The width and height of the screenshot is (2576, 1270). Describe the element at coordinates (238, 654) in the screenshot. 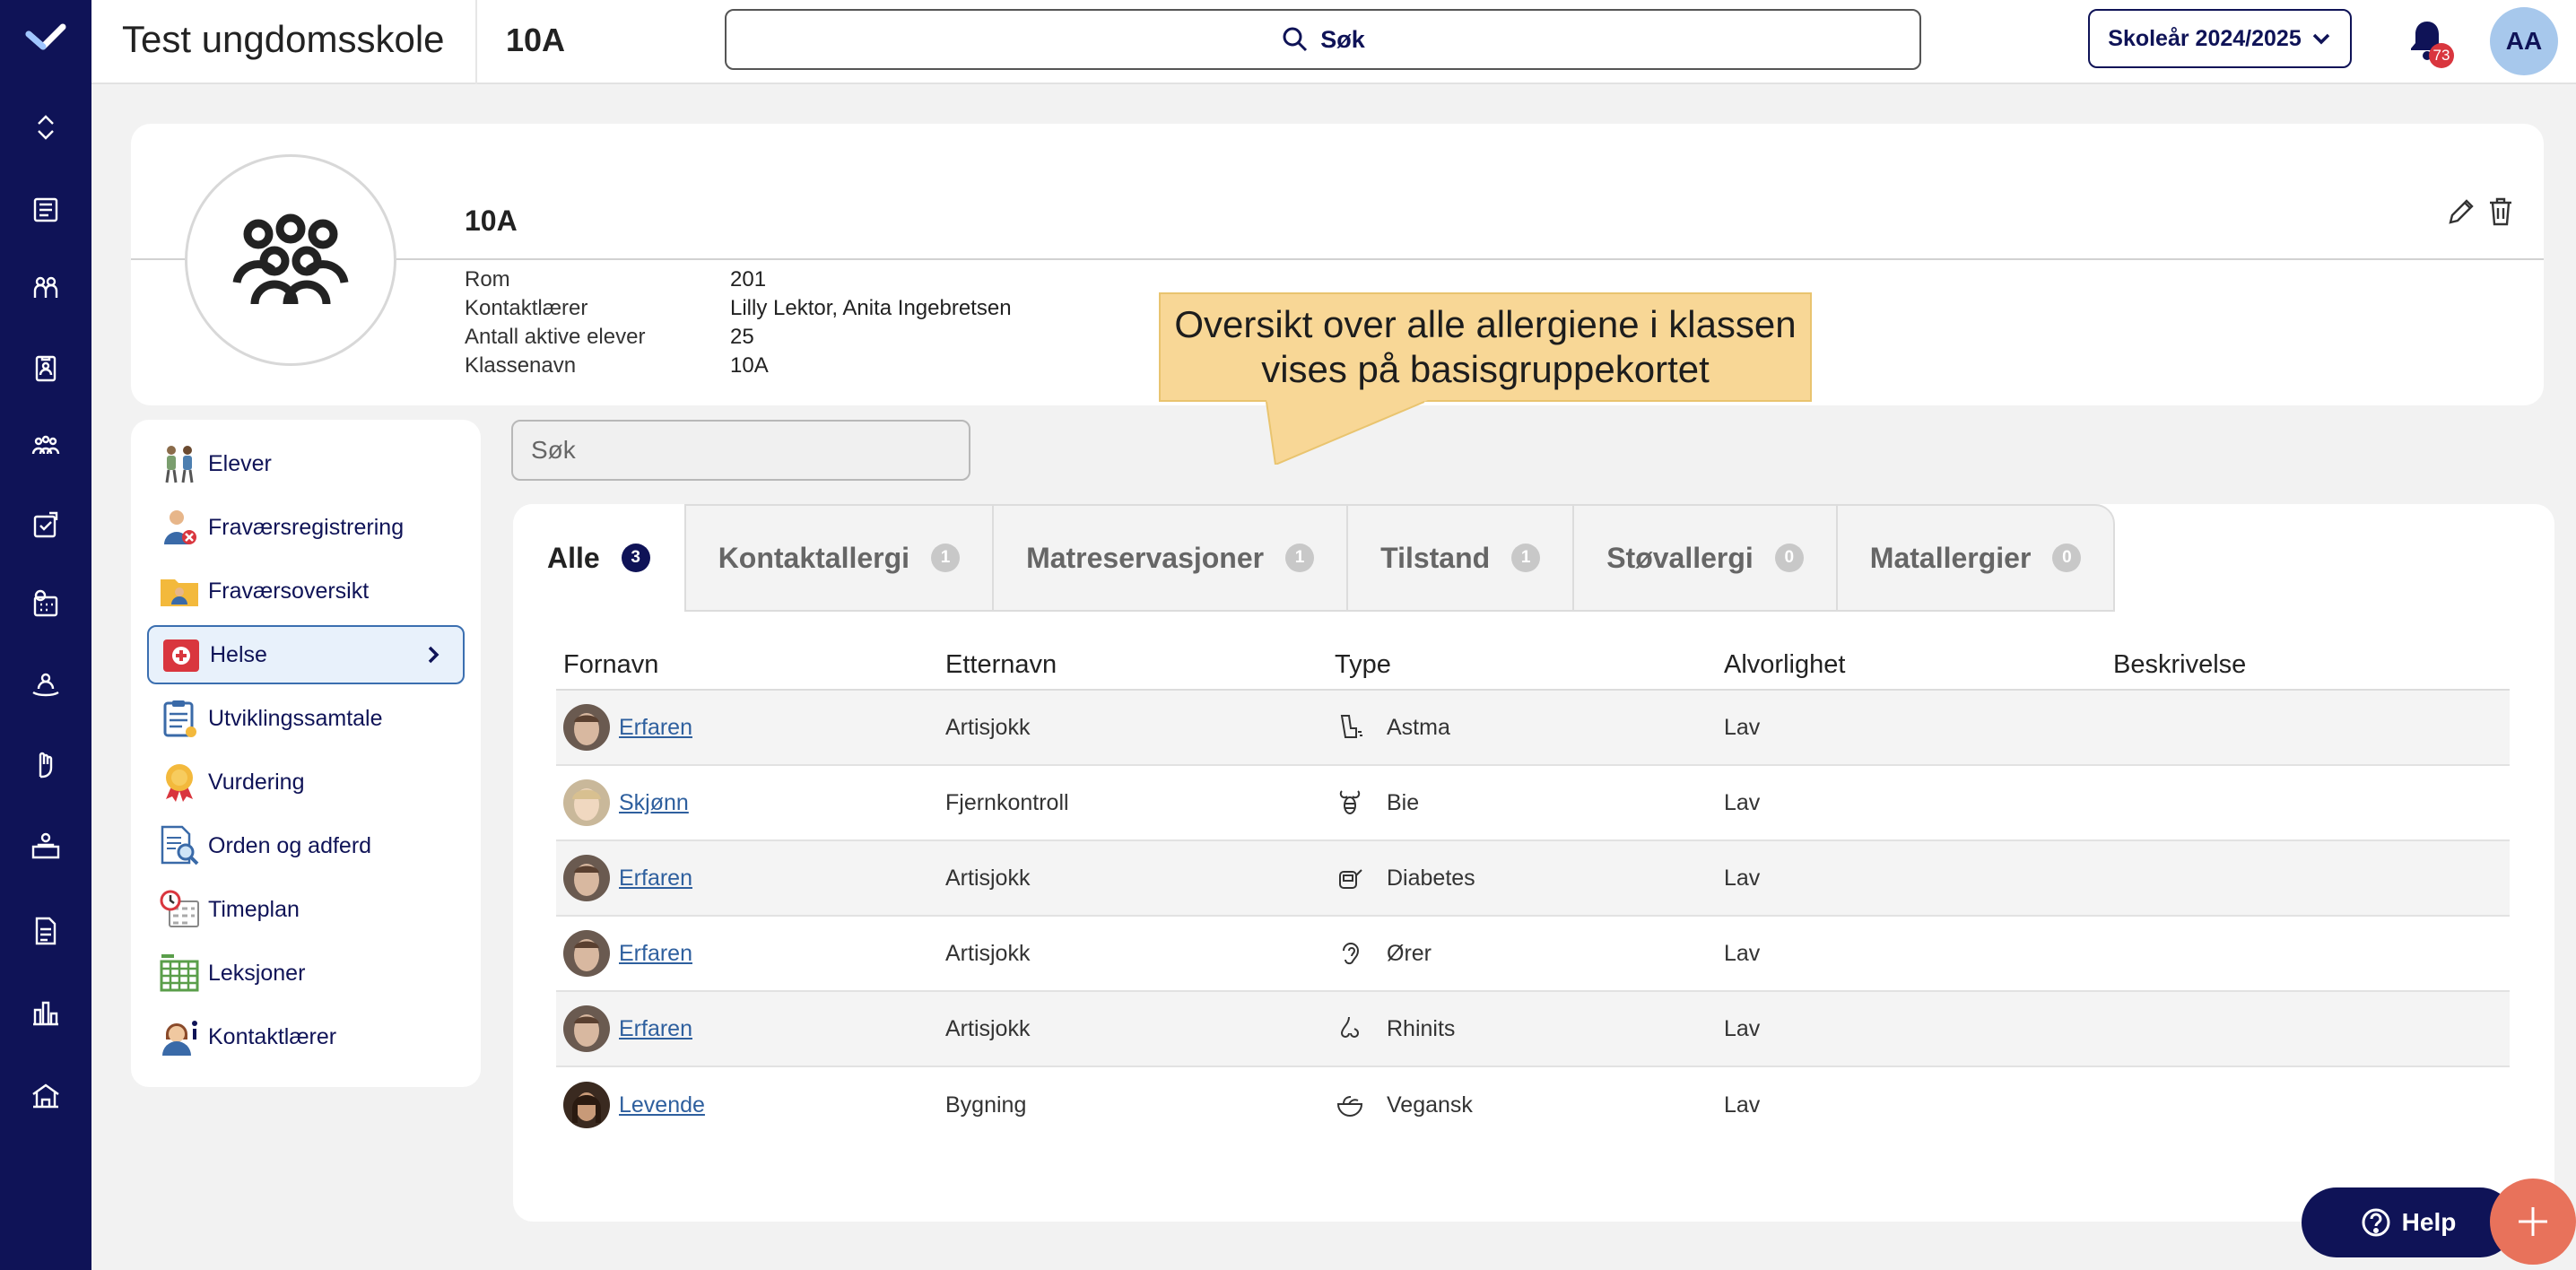

I see `menu-label-health: Helse` at that location.